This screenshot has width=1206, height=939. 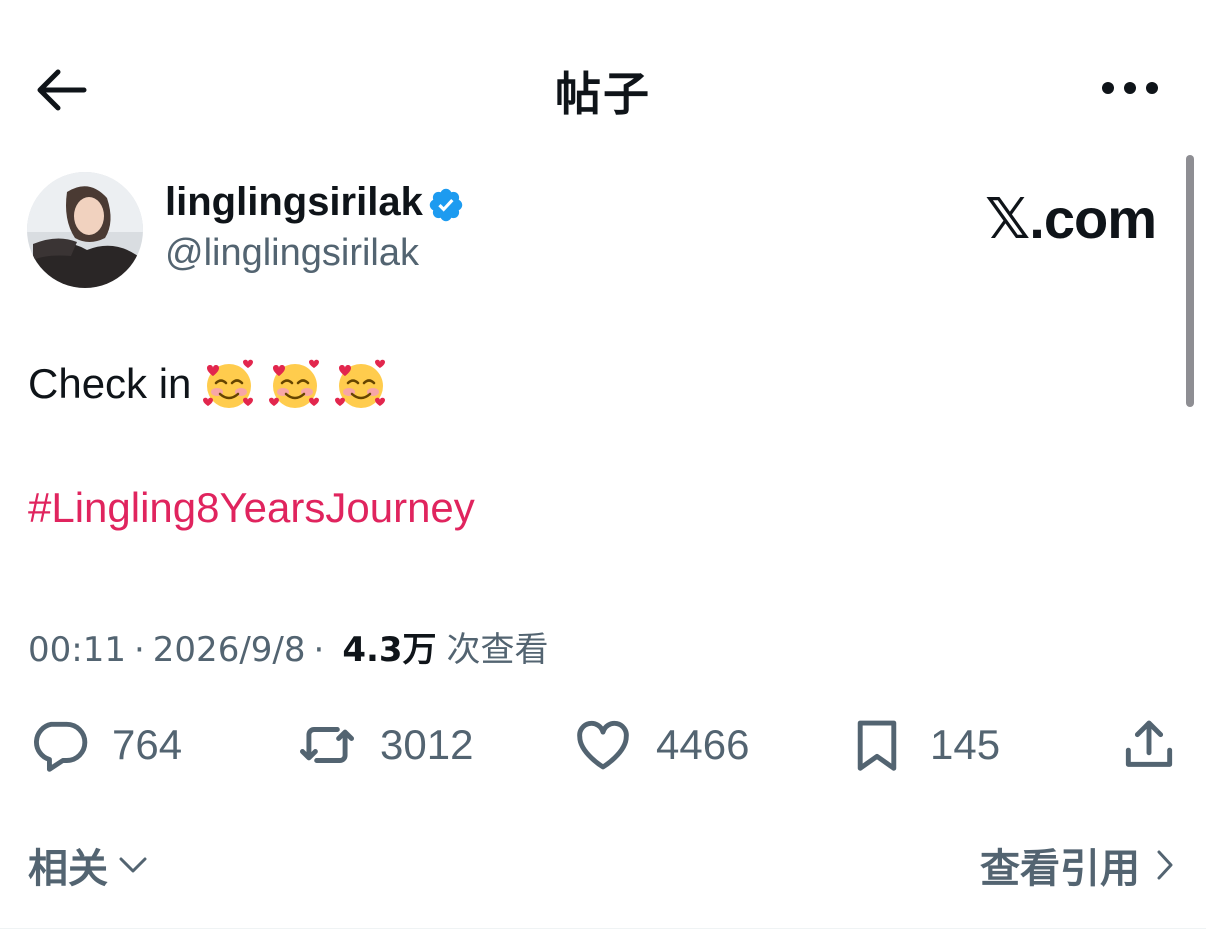 I want to click on divider, so click(x=603, y=928).